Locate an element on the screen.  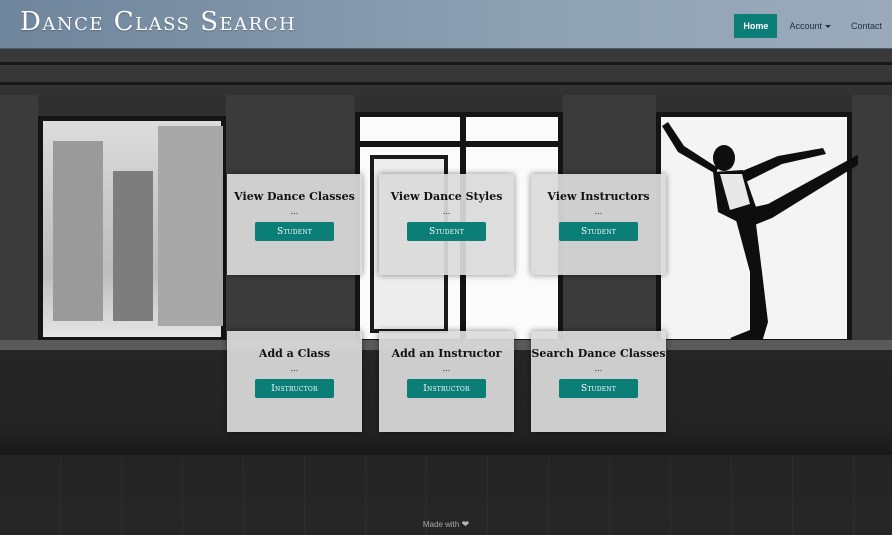
card-view-dance-classes: View Dance Classes ... Student is located at coordinates (294, 224).